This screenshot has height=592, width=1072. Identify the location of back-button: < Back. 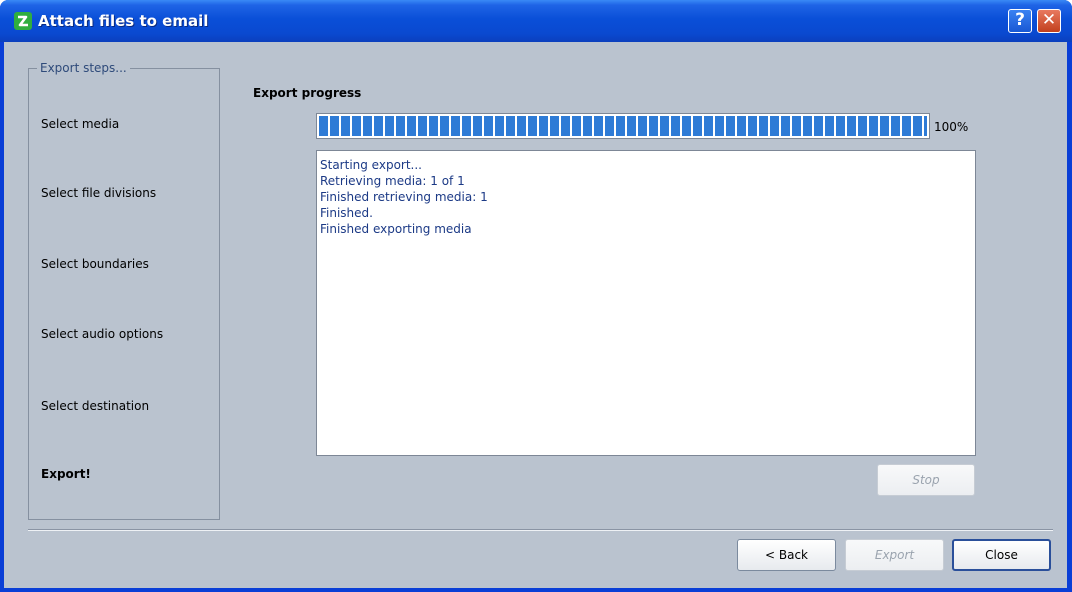
(786, 555).